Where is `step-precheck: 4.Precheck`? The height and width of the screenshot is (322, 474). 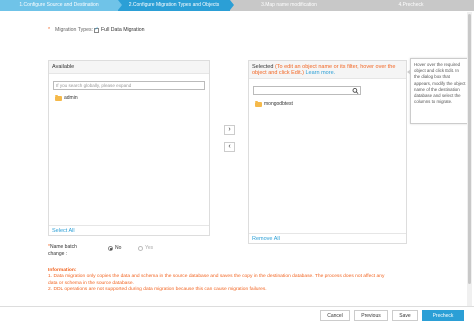 step-precheck: 4.Precheck is located at coordinates (411, 5).